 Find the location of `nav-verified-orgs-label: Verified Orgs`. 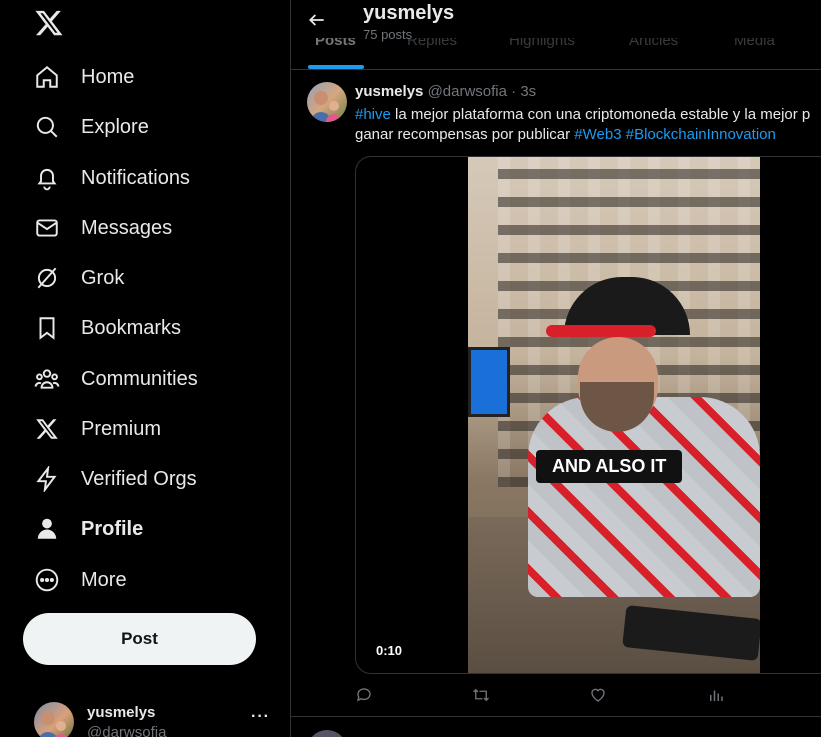

nav-verified-orgs-label: Verified Orgs is located at coordinates (139, 478).